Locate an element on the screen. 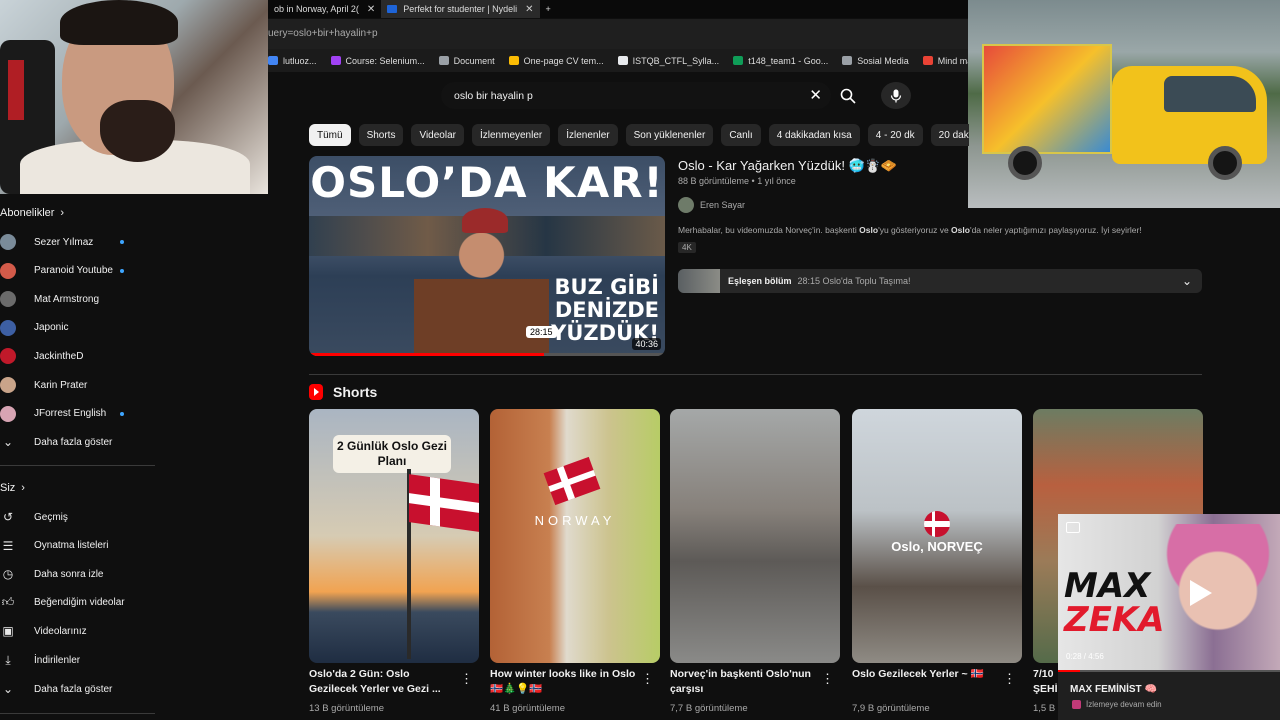 The width and height of the screenshot is (1280, 720). browser-tab-active: Perfekt for studenter | Nydeli ✕ is located at coordinates (460, 9).